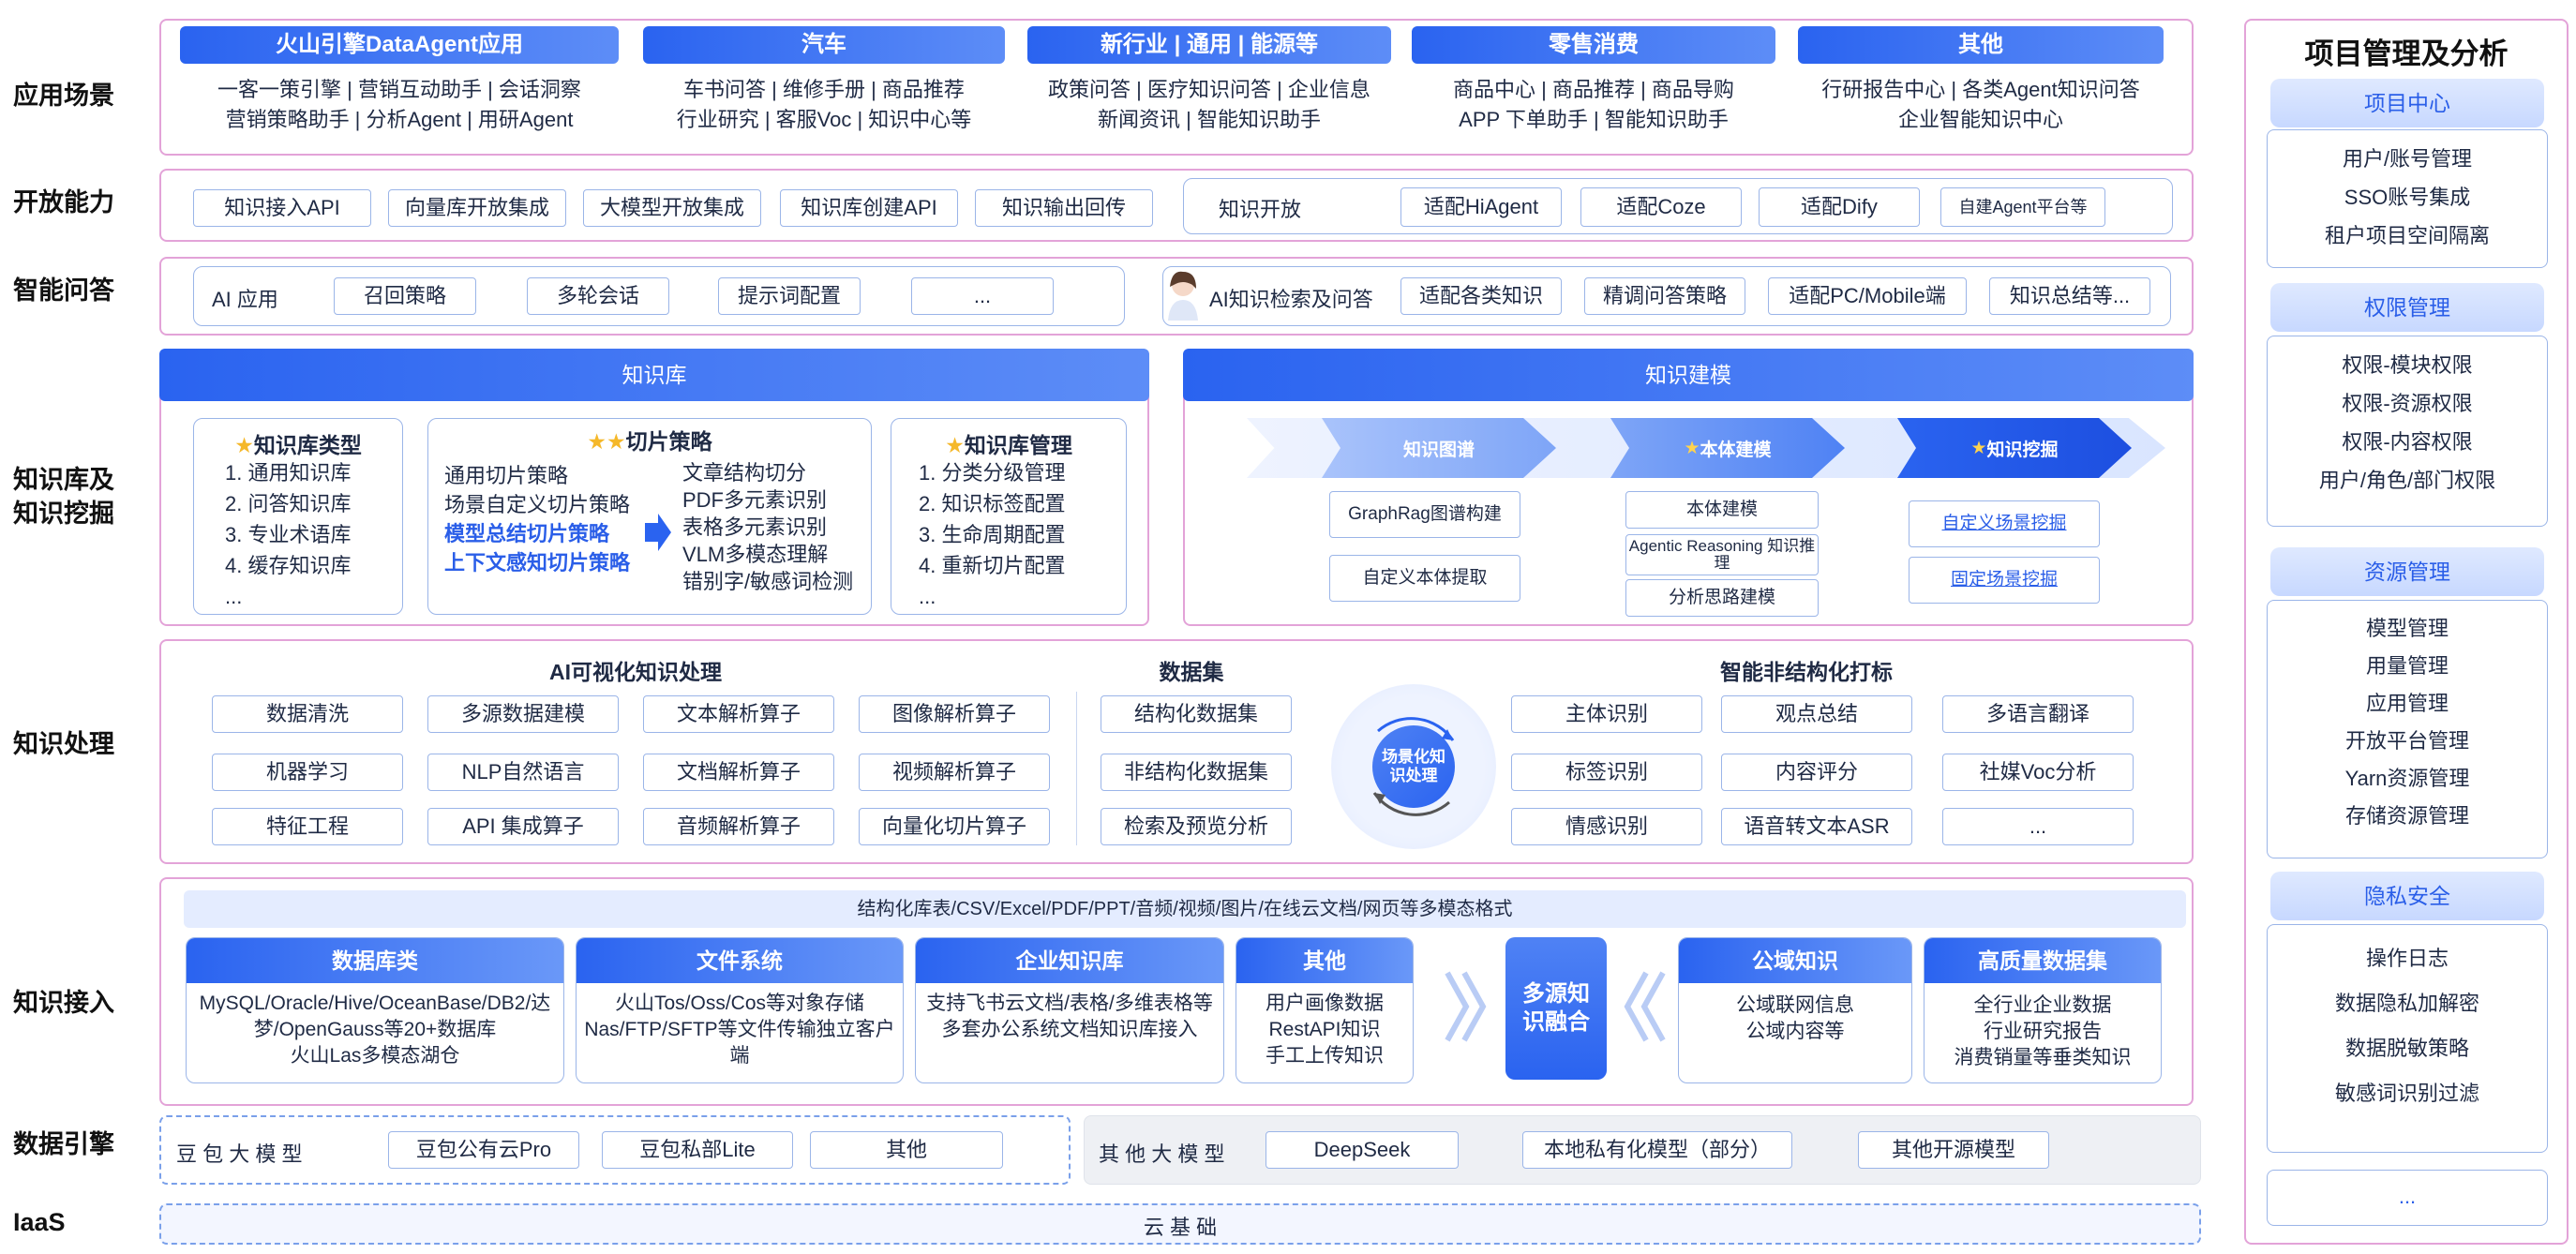 This screenshot has width=2576, height=1254. What do you see at coordinates (2407, 666) in the screenshot?
I see `side-item: 用量管理` at bounding box center [2407, 666].